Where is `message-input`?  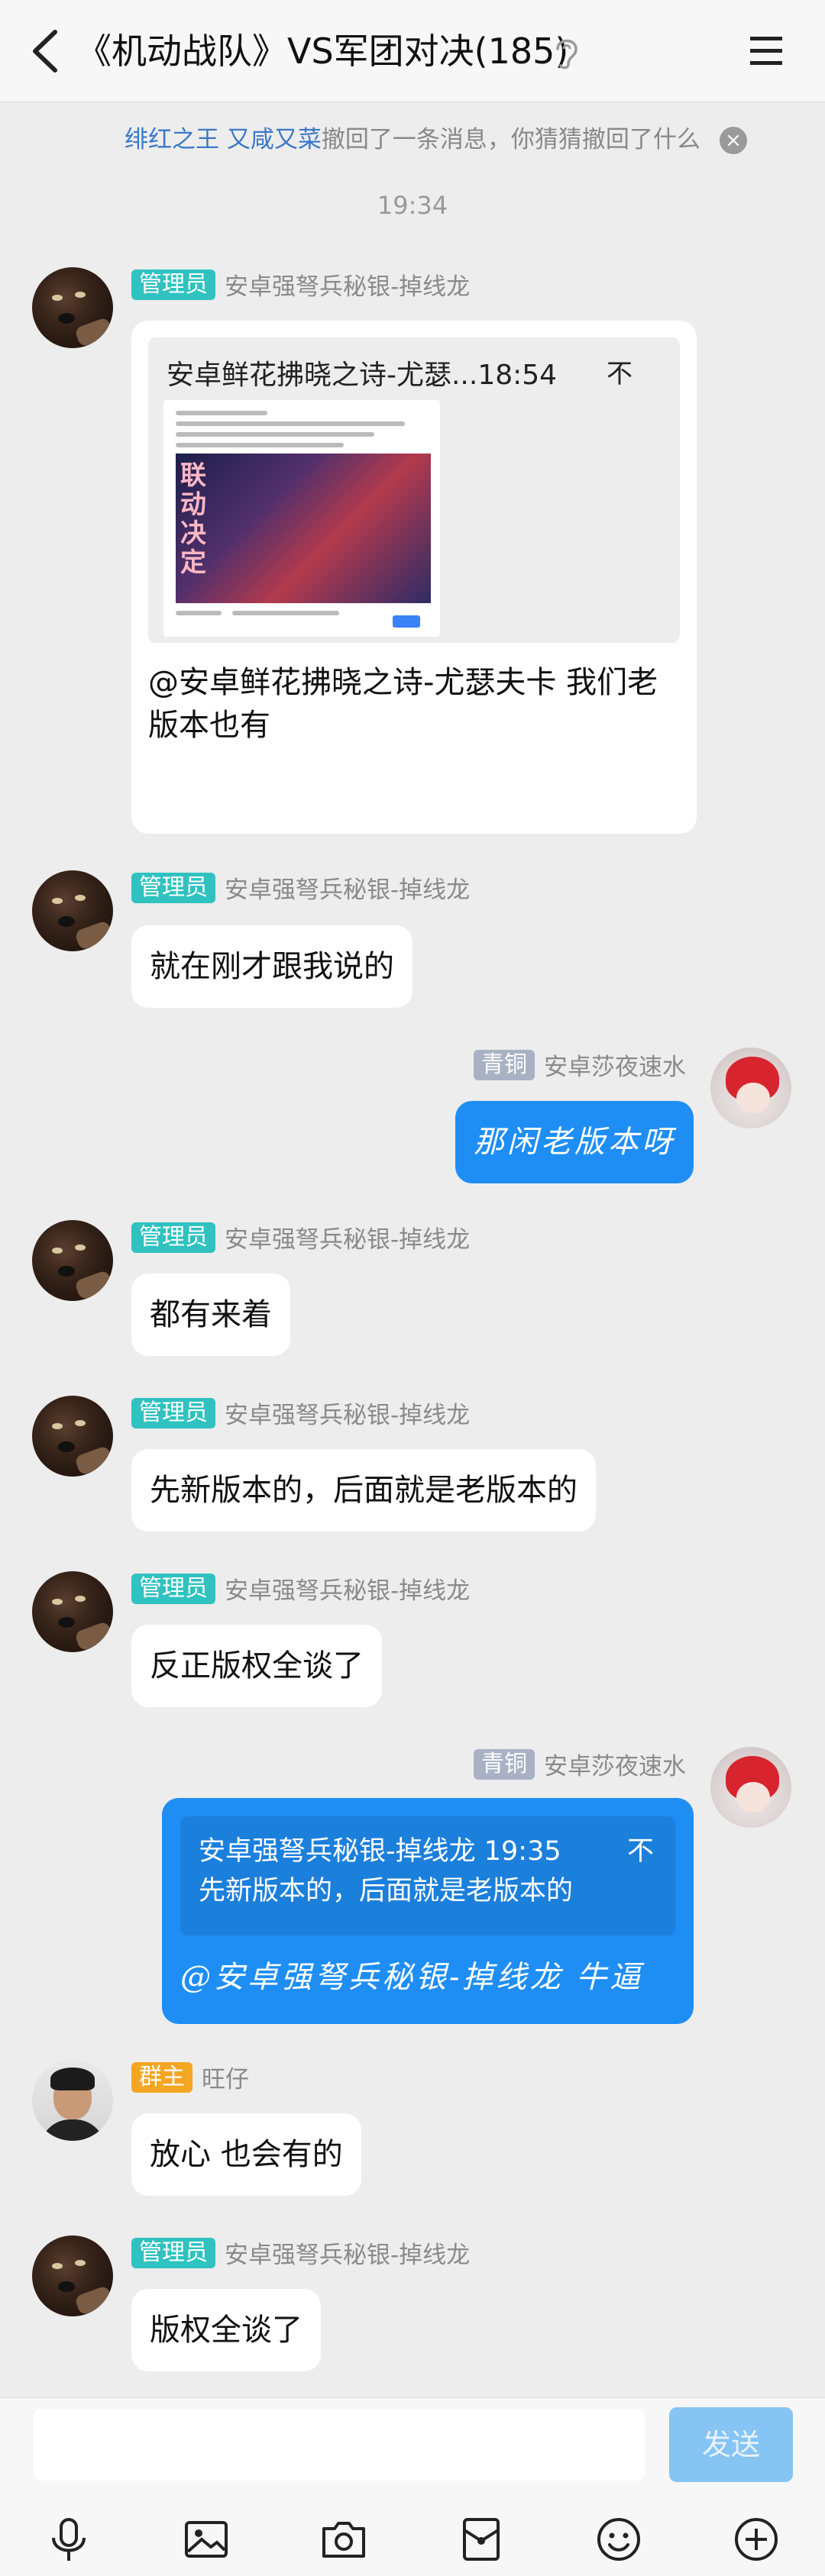
message-input is located at coordinates (339, 2445).